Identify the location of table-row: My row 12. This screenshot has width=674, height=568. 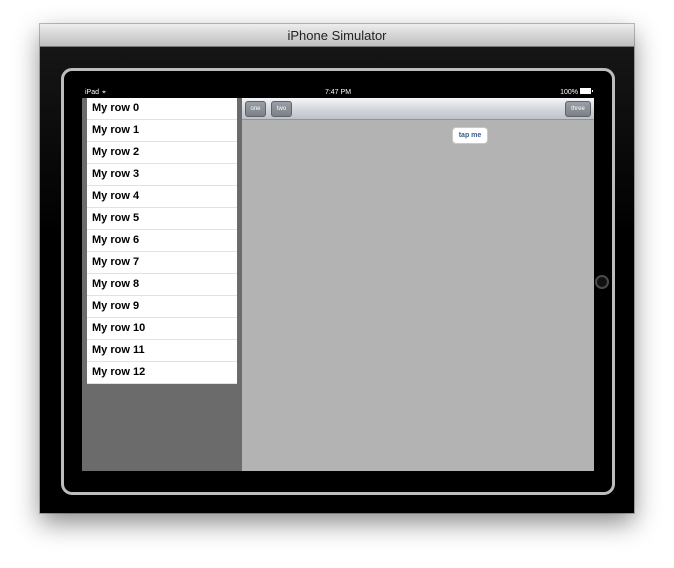
(162, 373).